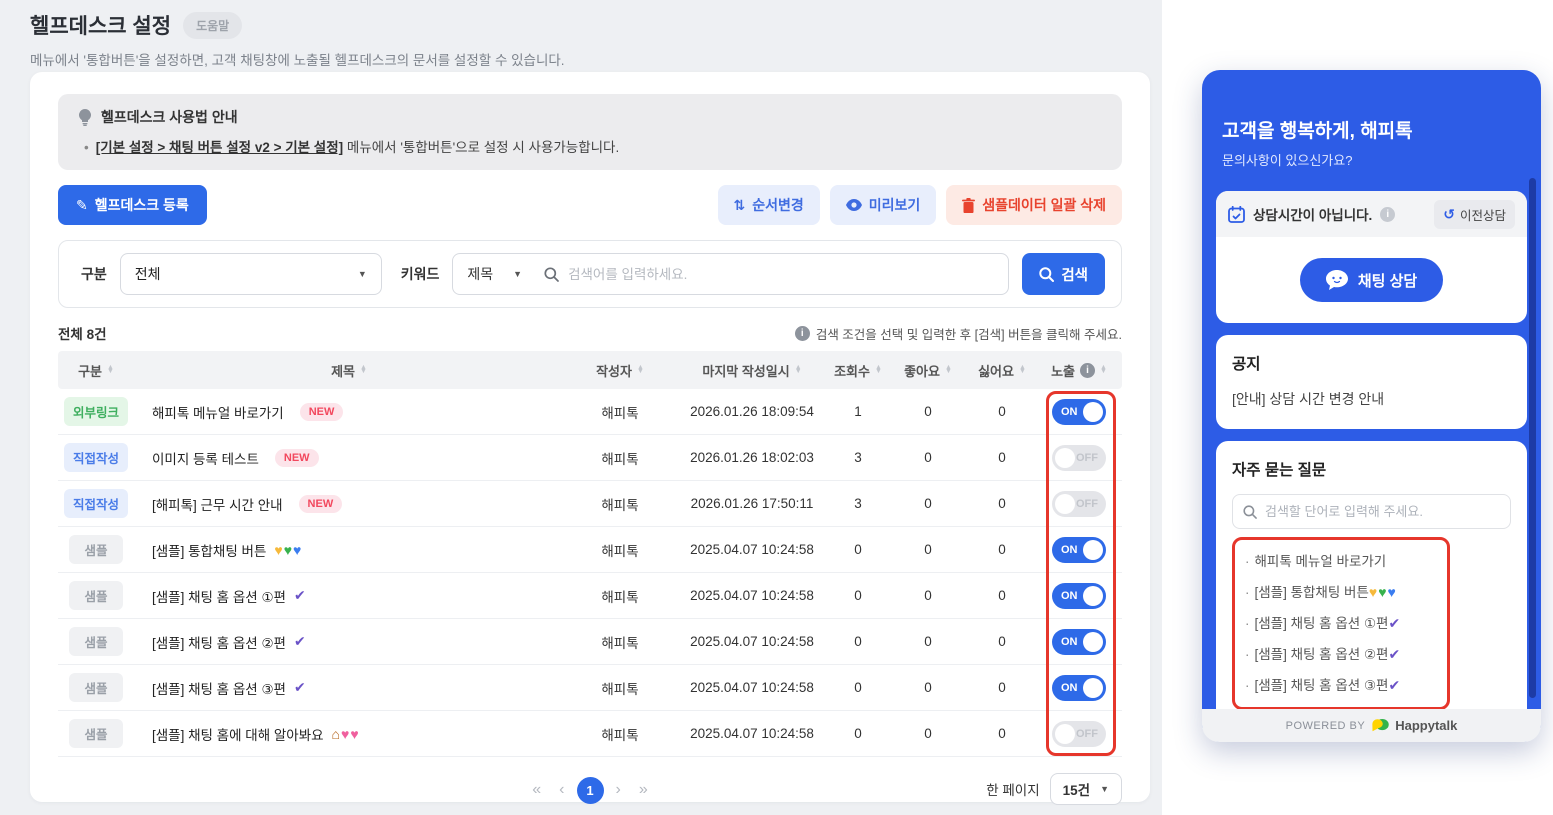 The width and height of the screenshot is (1553, 815). Describe the element at coordinates (349, 504) in the screenshot. I see `document-title-cell: [해피톡] 근무 시간 안내 NEW` at that location.